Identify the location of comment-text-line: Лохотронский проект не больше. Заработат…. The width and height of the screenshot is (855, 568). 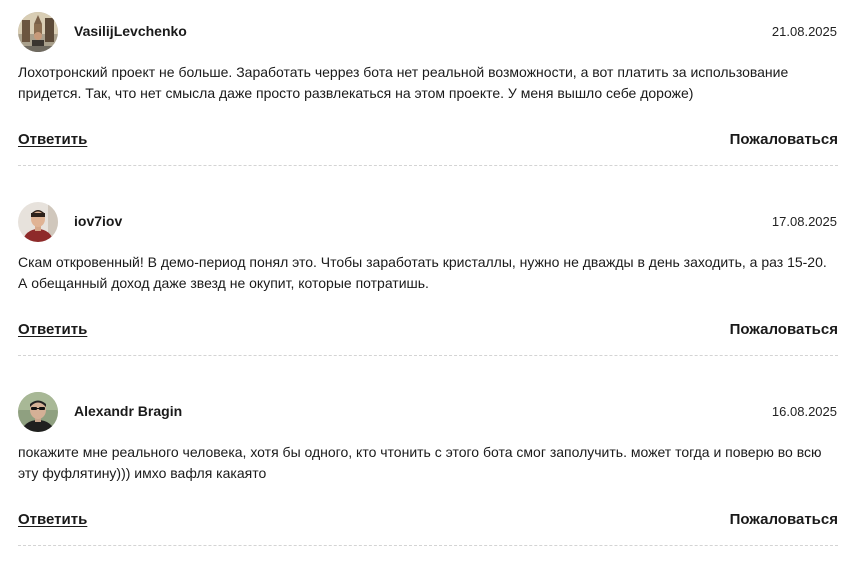
(403, 72).